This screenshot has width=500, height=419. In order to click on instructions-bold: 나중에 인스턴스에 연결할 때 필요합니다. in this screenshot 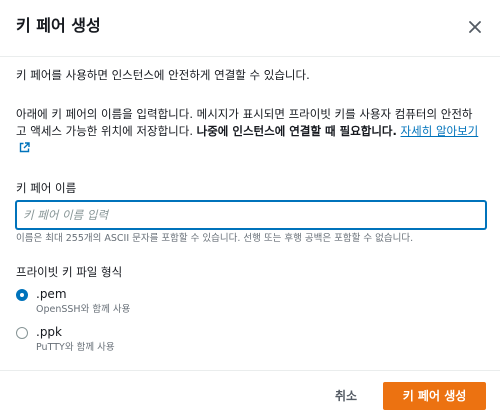, I will do `click(296, 131)`.